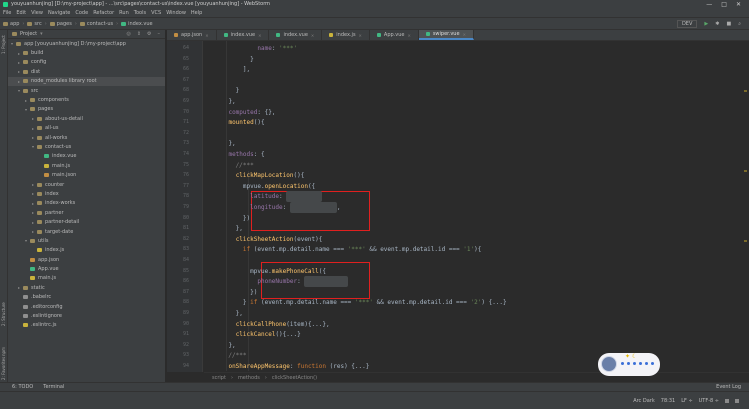  I want to click on cursor-position: 78:31, so click(668, 401).